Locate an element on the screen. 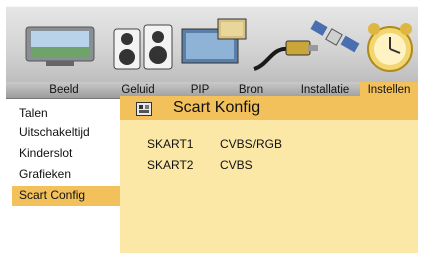 This screenshot has width=424, height=253. tab-beeld: Beeld is located at coordinates (64, 90).